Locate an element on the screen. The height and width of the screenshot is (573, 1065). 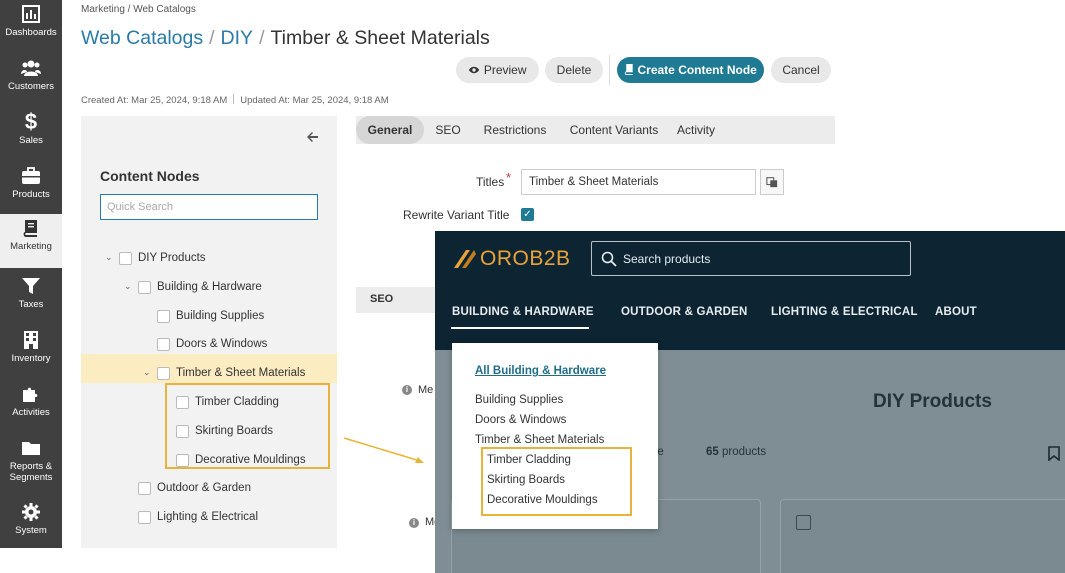
product-card is located at coordinates (922, 536).